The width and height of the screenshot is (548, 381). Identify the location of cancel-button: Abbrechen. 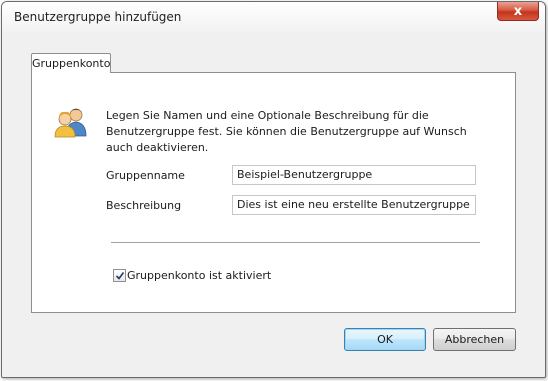
(474, 339).